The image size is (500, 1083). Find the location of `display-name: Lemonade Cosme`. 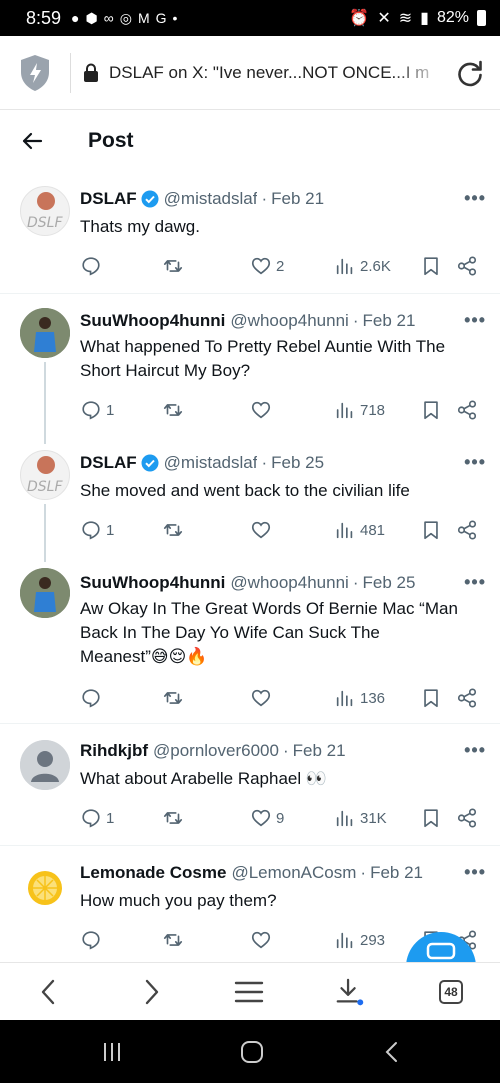

display-name: Lemonade Cosme is located at coordinates (153, 873).